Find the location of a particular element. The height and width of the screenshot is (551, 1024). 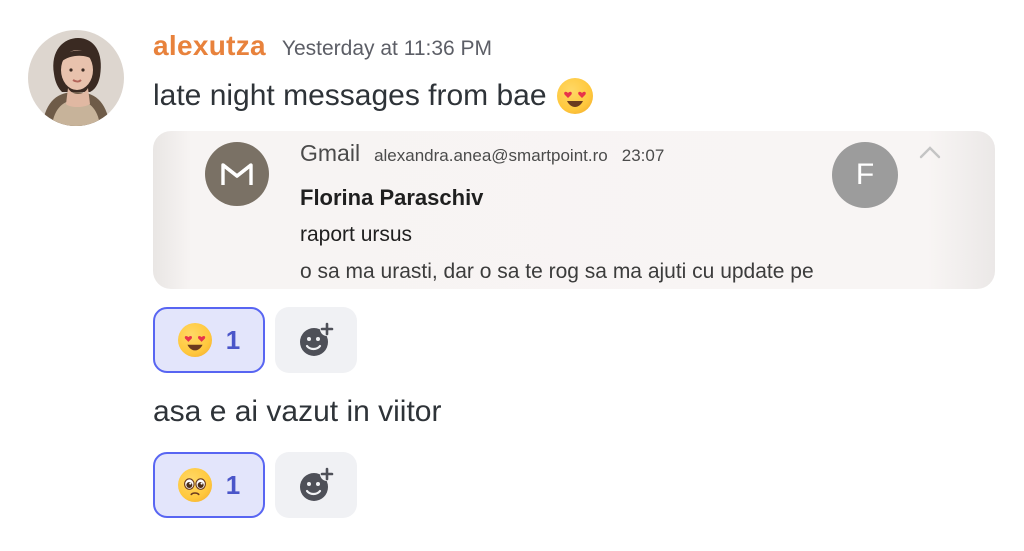

username: alexutza is located at coordinates (209, 46).